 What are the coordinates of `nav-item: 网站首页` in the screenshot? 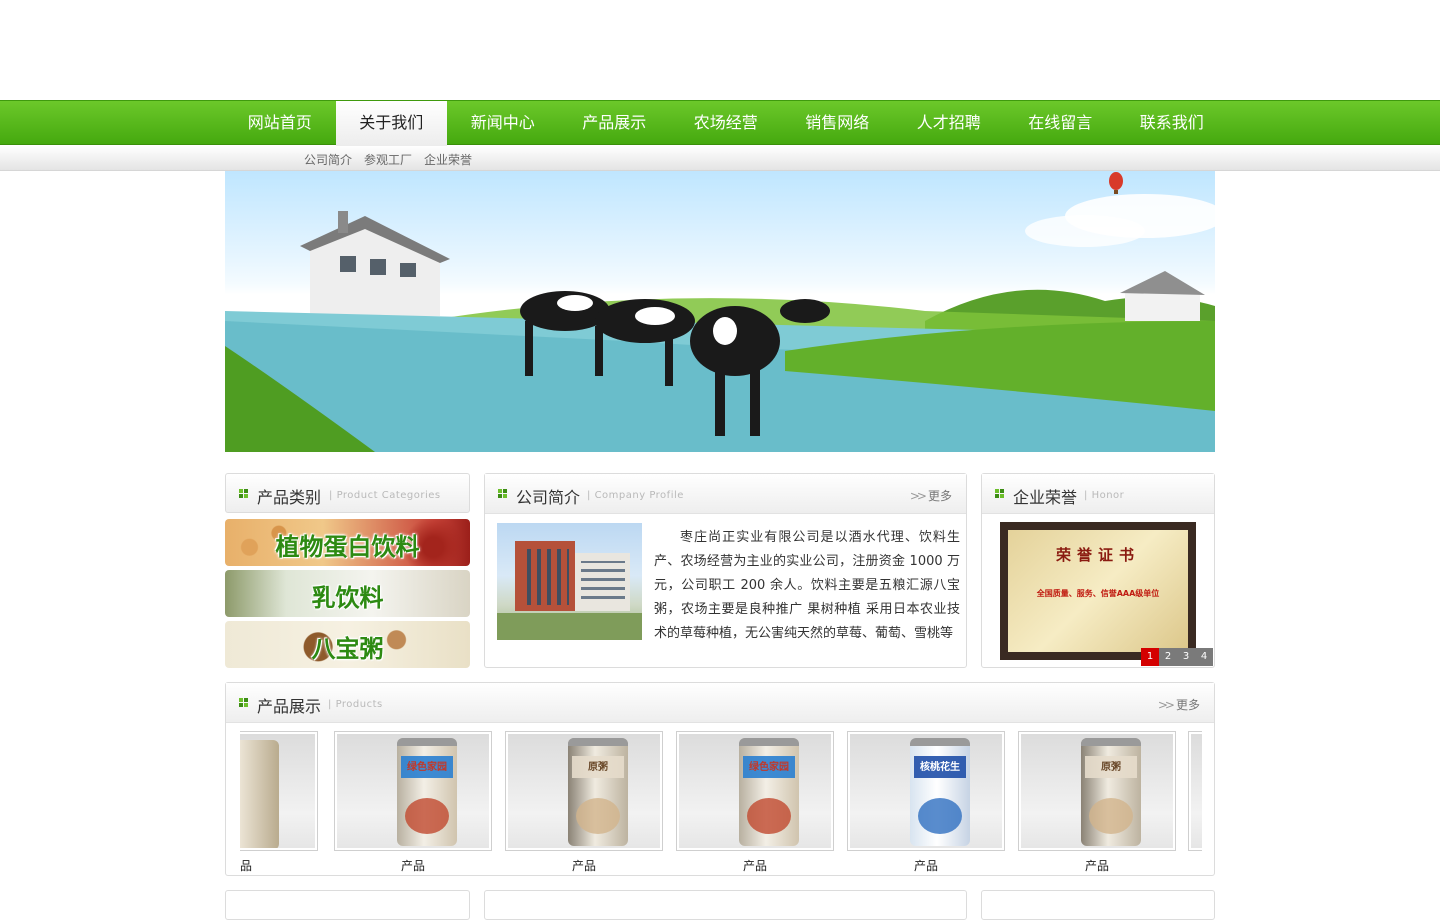 It's located at (280, 123).